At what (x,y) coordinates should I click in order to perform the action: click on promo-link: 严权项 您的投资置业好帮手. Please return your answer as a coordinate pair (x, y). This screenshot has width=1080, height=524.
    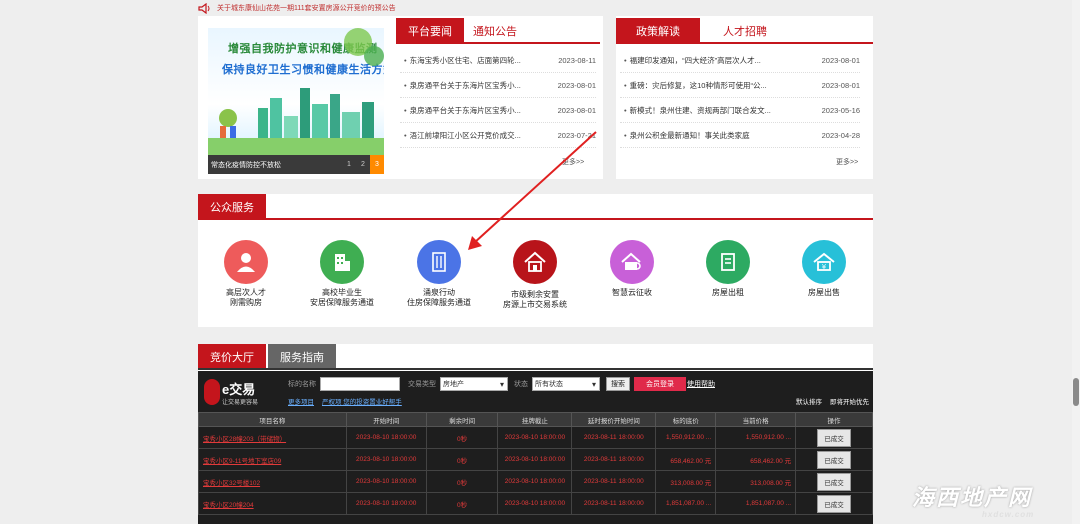
    Looking at the image, I should click on (362, 401).